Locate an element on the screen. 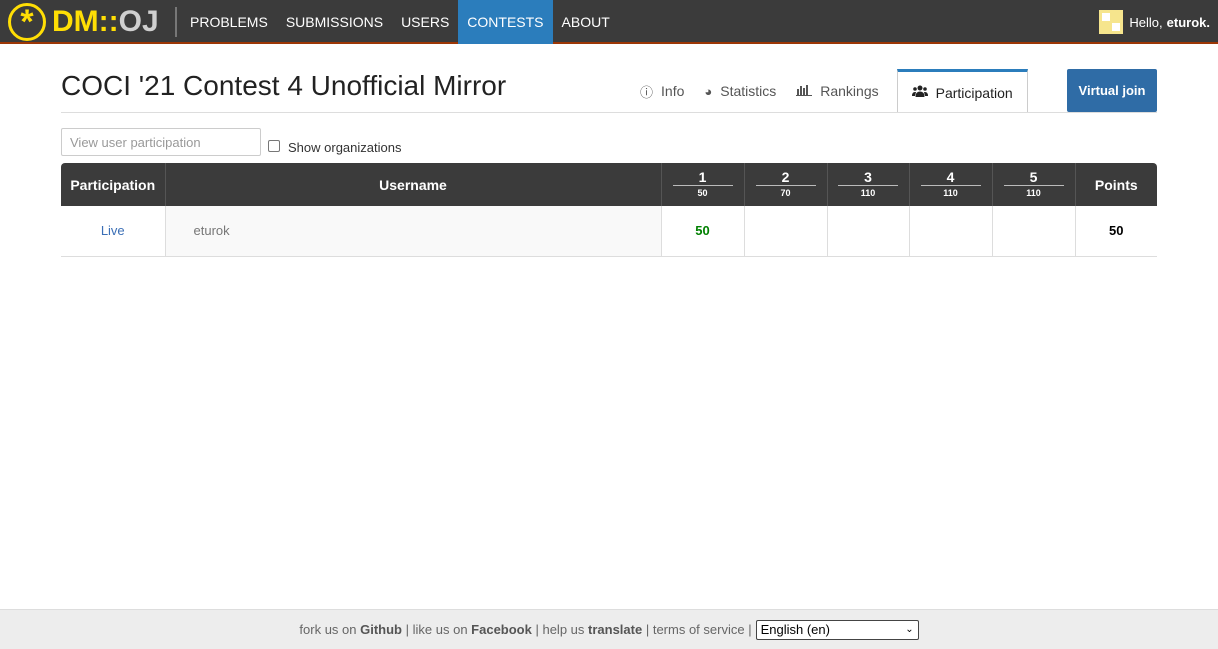 The image size is (1218, 649). tab-participation: Participation is located at coordinates (962, 91).